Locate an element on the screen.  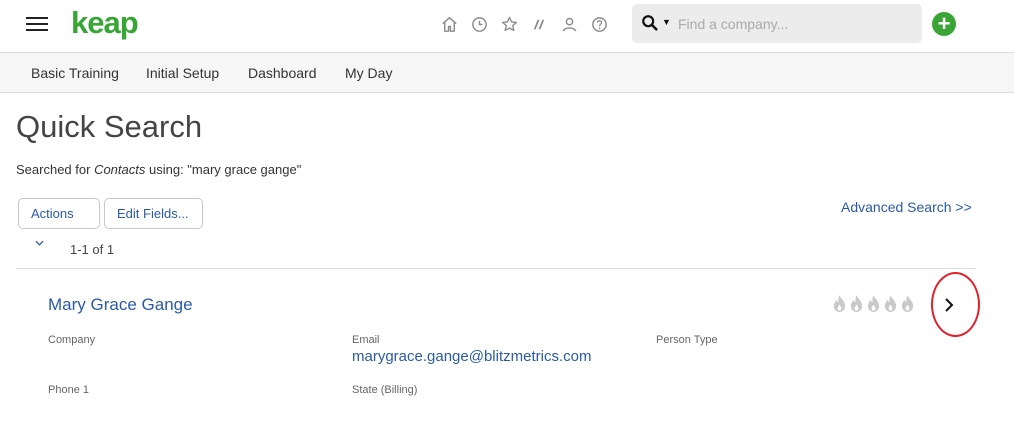
clock-icon is located at coordinates (479, 24).